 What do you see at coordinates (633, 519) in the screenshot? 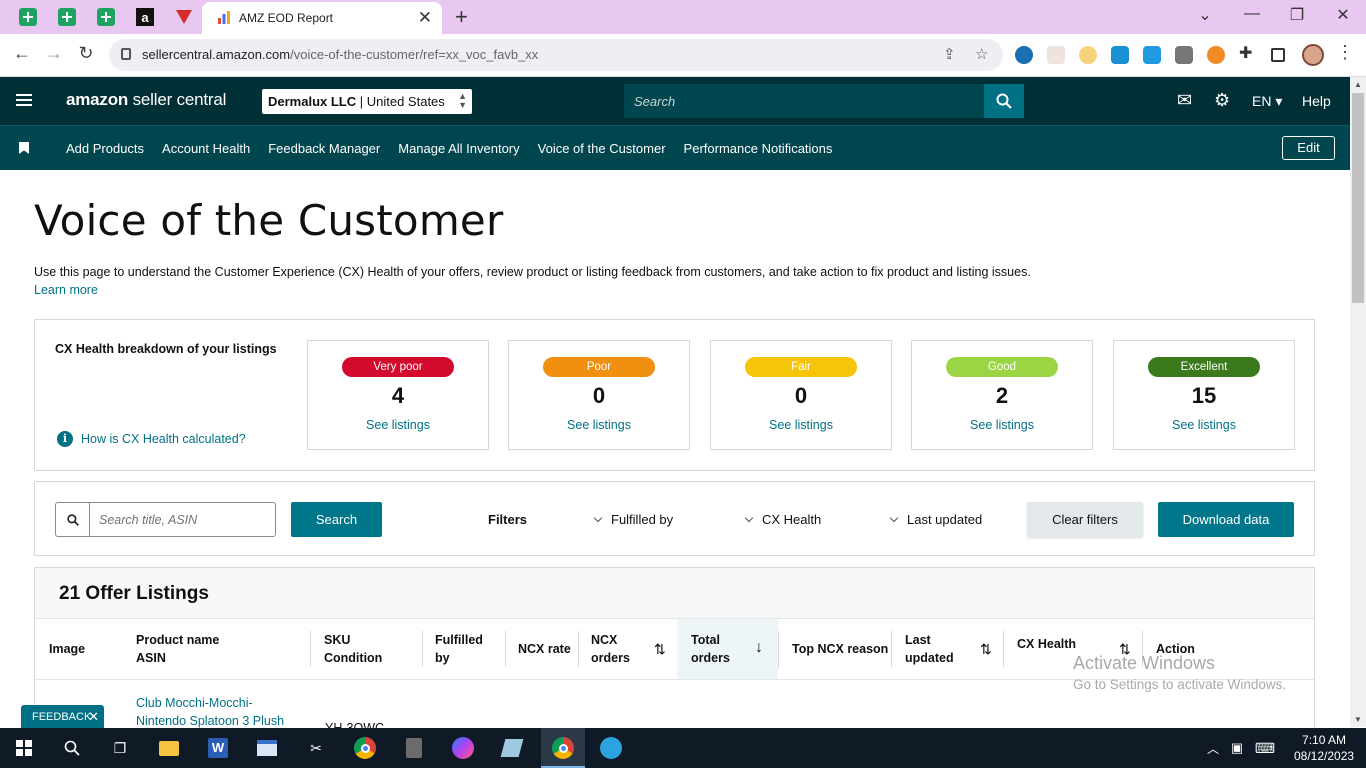
I see `fulfilled-by-dropdown: Fulfilled by` at bounding box center [633, 519].